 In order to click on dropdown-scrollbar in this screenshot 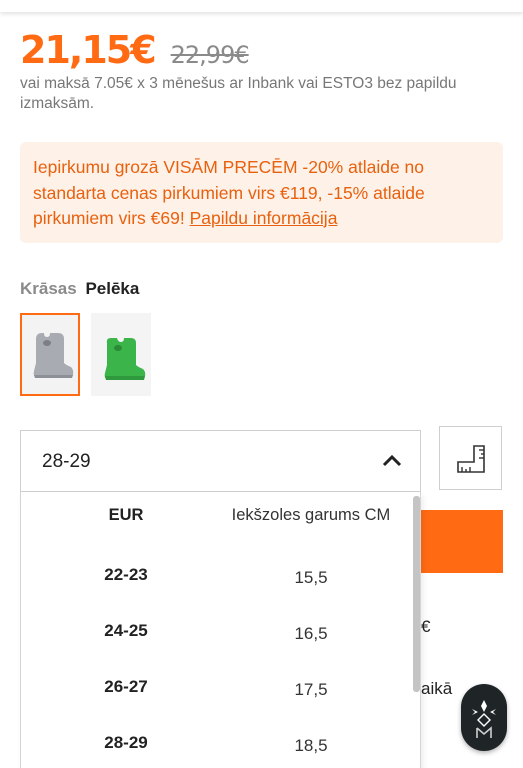, I will do `click(416, 594)`.